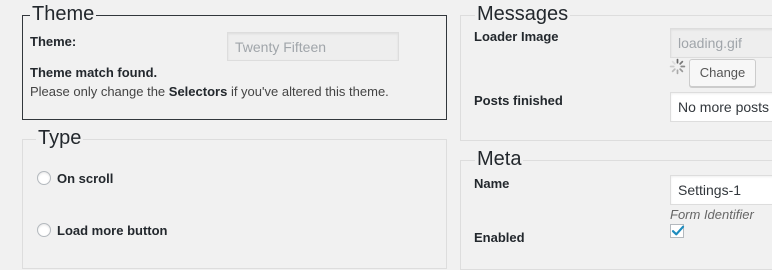 Image resolution: width=772 pixels, height=270 pixels. What do you see at coordinates (721, 107) in the screenshot?
I see `posts-finished-field: No more posts` at bounding box center [721, 107].